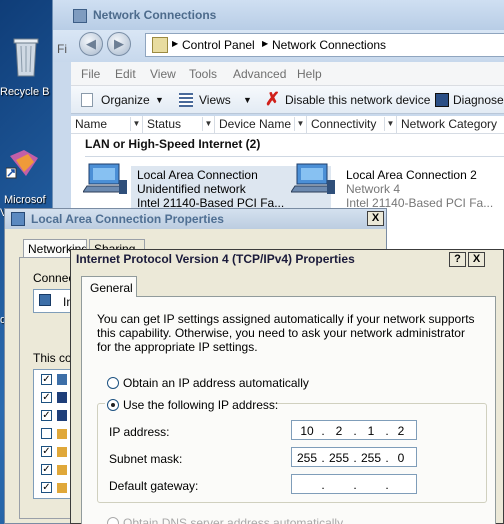 This screenshot has height=524, width=504. What do you see at coordinates (478, 100) in the screenshot?
I see `diagnose-button: Diagnose` at bounding box center [478, 100].